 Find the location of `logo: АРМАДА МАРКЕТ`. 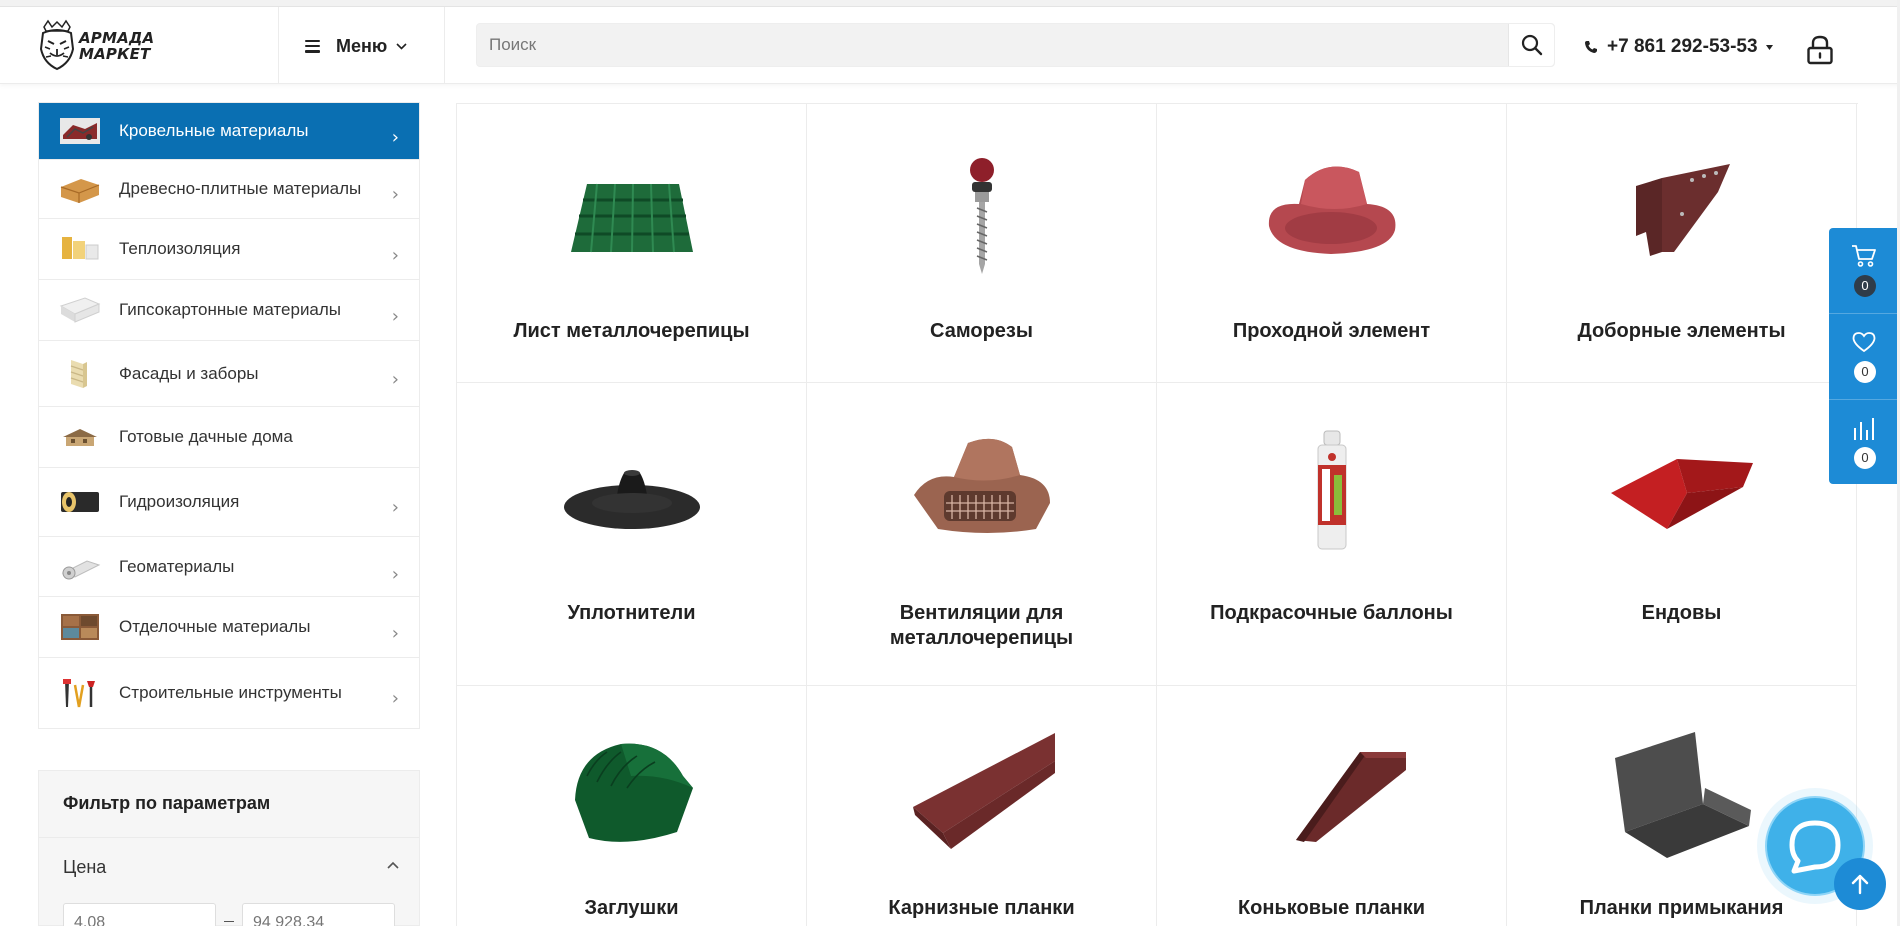

logo: АРМАДА МАРКЕТ is located at coordinates (96, 46).